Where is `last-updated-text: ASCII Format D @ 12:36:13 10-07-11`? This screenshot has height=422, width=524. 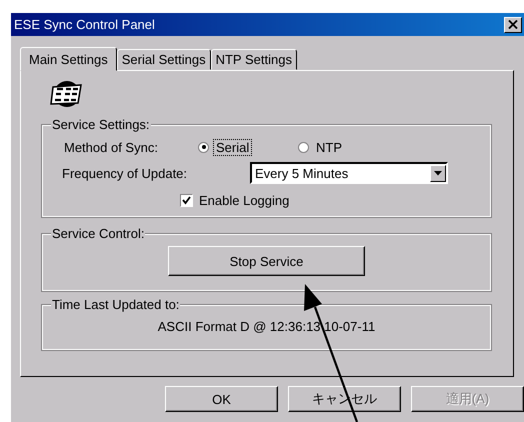 last-updated-text: ASCII Format D @ 12:36:13 10-07-11 is located at coordinates (267, 326).